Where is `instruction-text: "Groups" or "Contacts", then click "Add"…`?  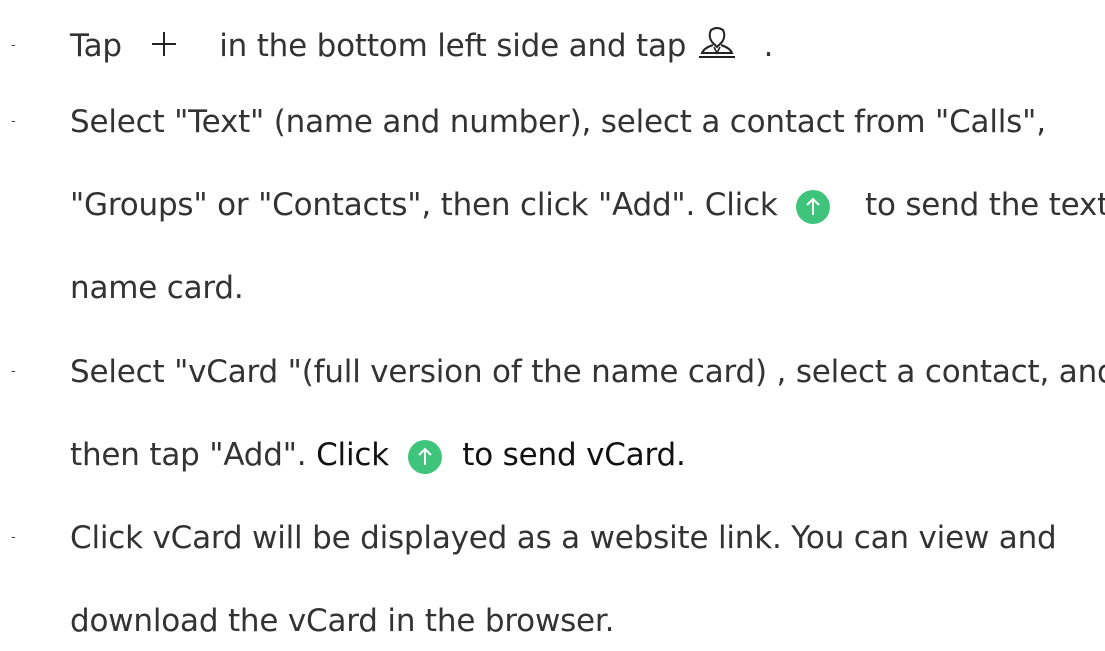
instruction-text: "Groups" or "Contacts", then click "Add"… is located at coordinates (587, 205).